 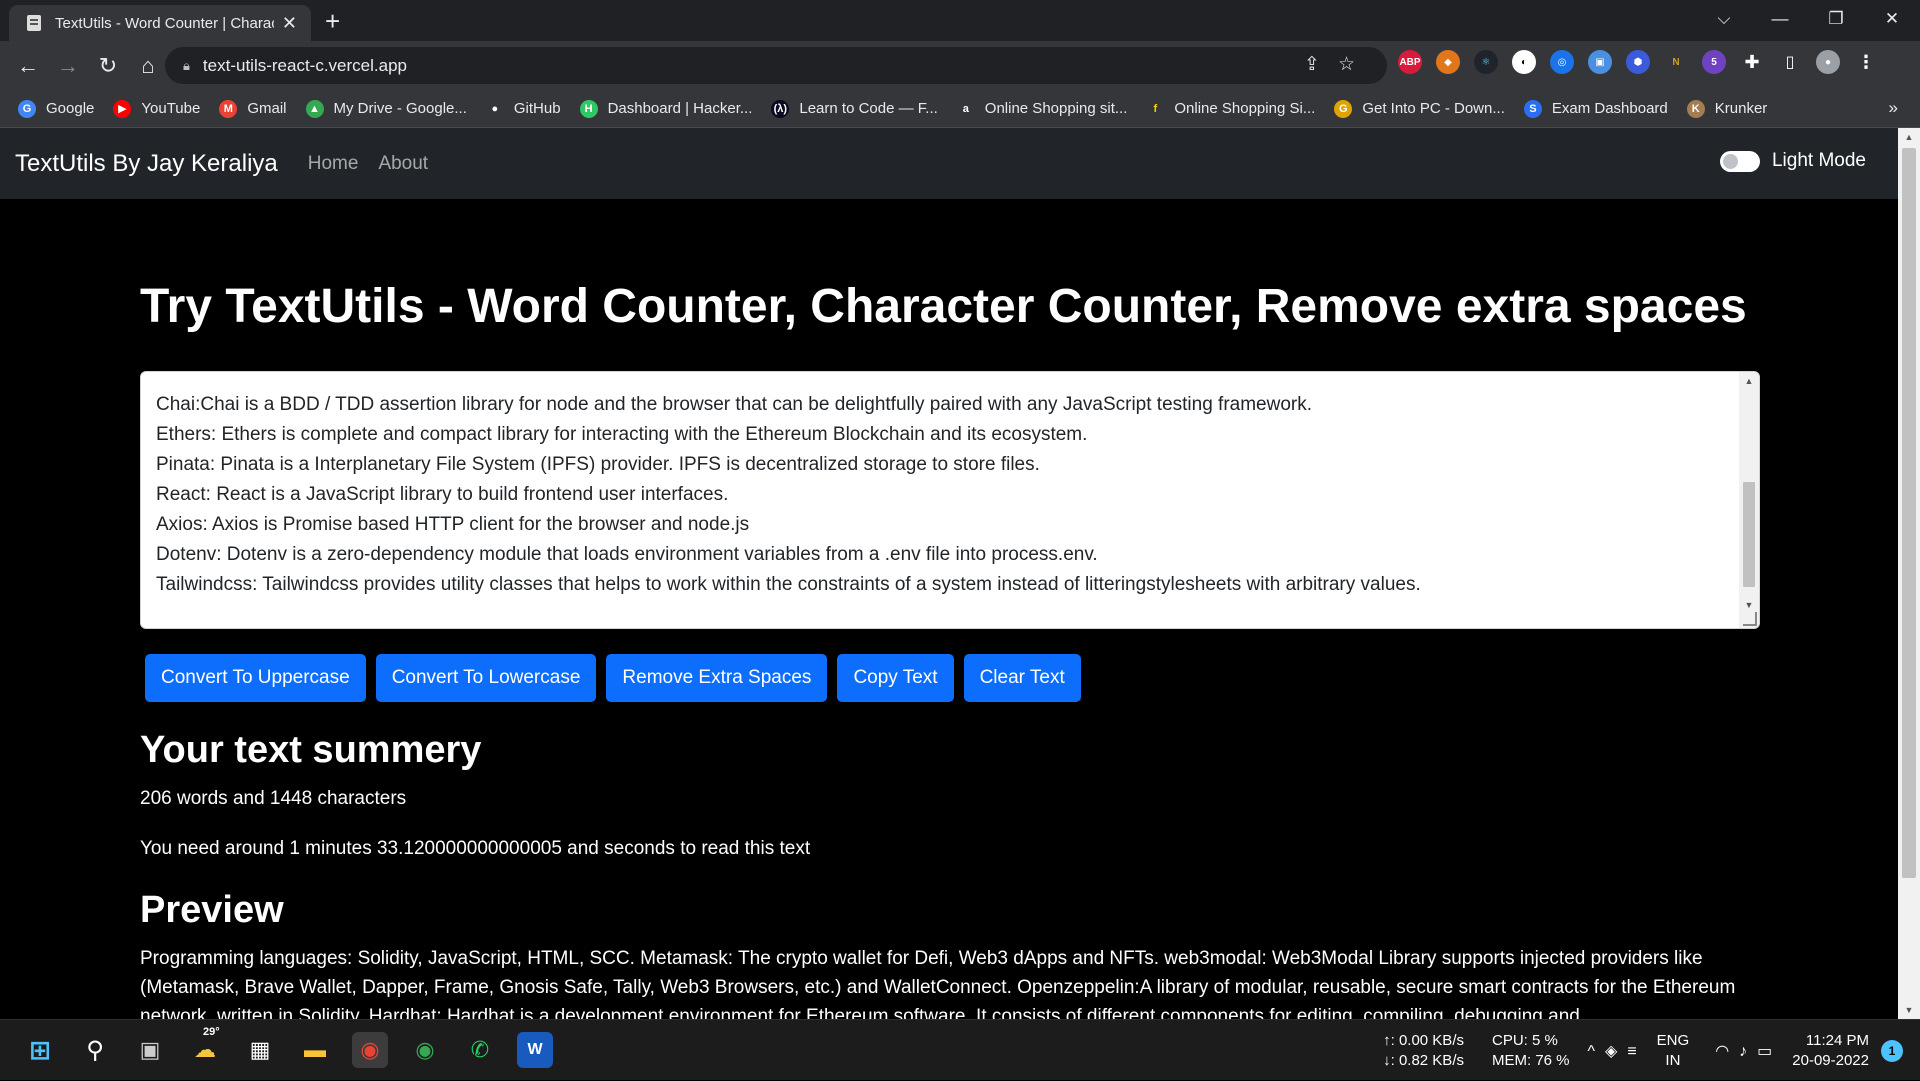 What do you see at coordinates (717, 678) in the screenshot?
I see `remove-extra-spaces-button: Remove Extra Spaces` at bounding box center [717, 678].